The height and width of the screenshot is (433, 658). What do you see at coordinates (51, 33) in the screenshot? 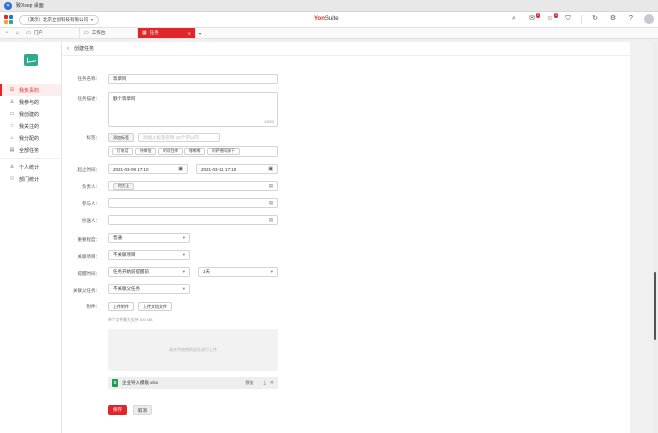
I see `tab-portal: ▭ 门户` at bounding box center [51, 33].